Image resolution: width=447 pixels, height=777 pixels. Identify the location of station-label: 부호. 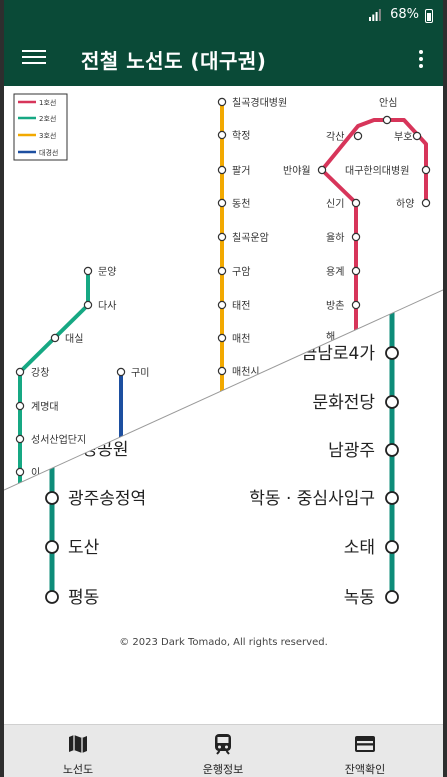
(403, 137).